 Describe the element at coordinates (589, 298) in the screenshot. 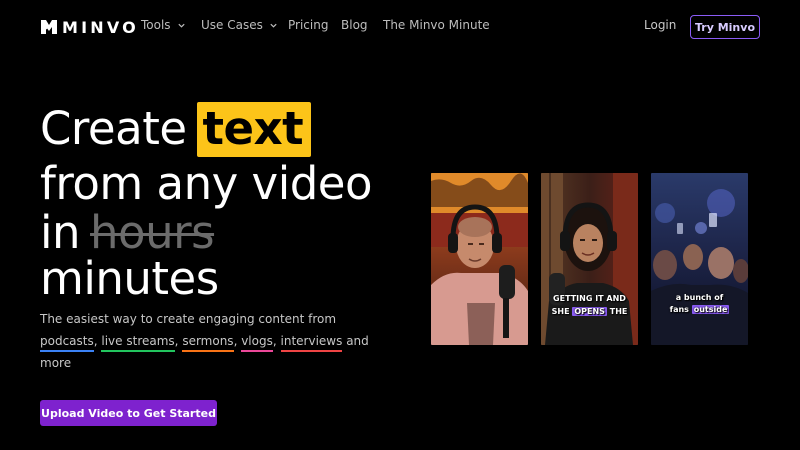

I see `caption-line-1: GETTING IT AND` at that location.